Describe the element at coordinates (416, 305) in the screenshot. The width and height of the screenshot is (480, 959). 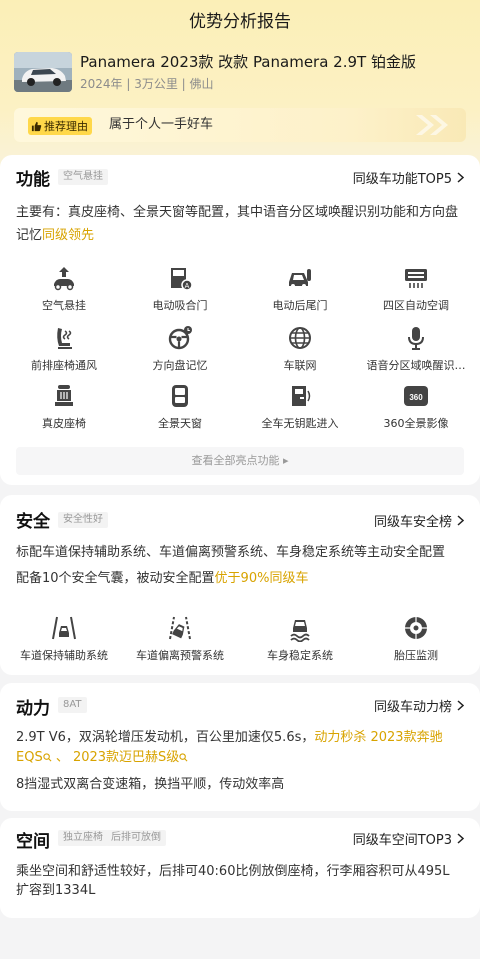
I see `feature-label: 四区自动空调` at that location.